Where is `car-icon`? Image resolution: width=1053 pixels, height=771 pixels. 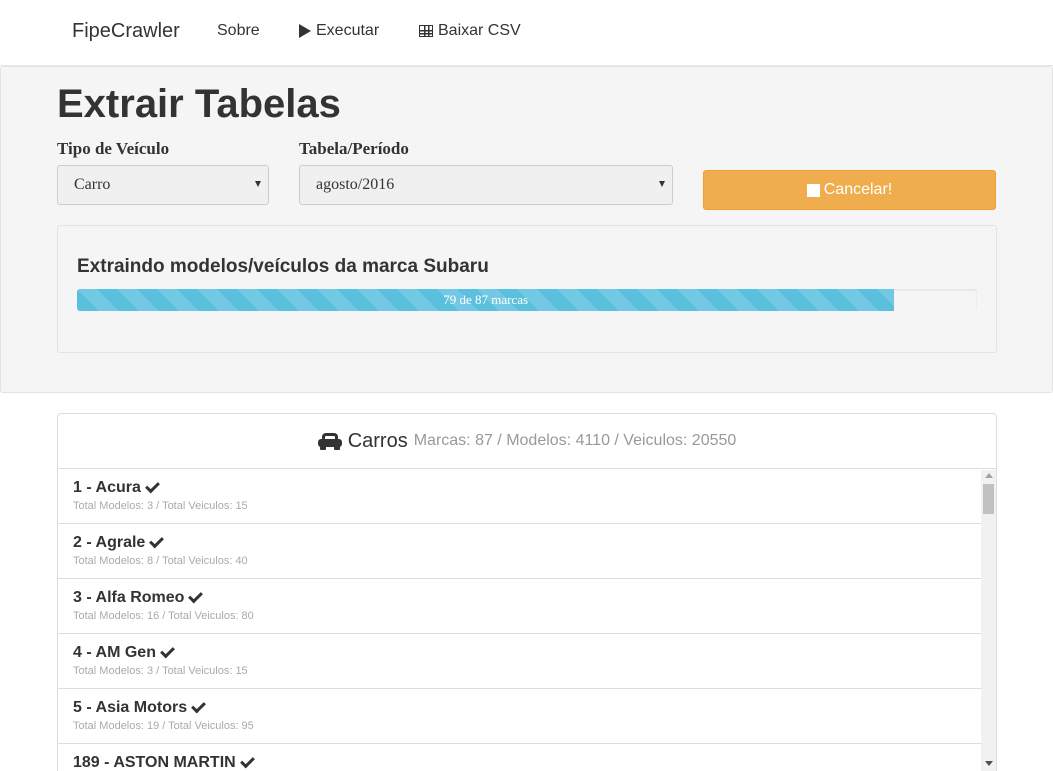
car-icon is located at coordinates (329, 441).